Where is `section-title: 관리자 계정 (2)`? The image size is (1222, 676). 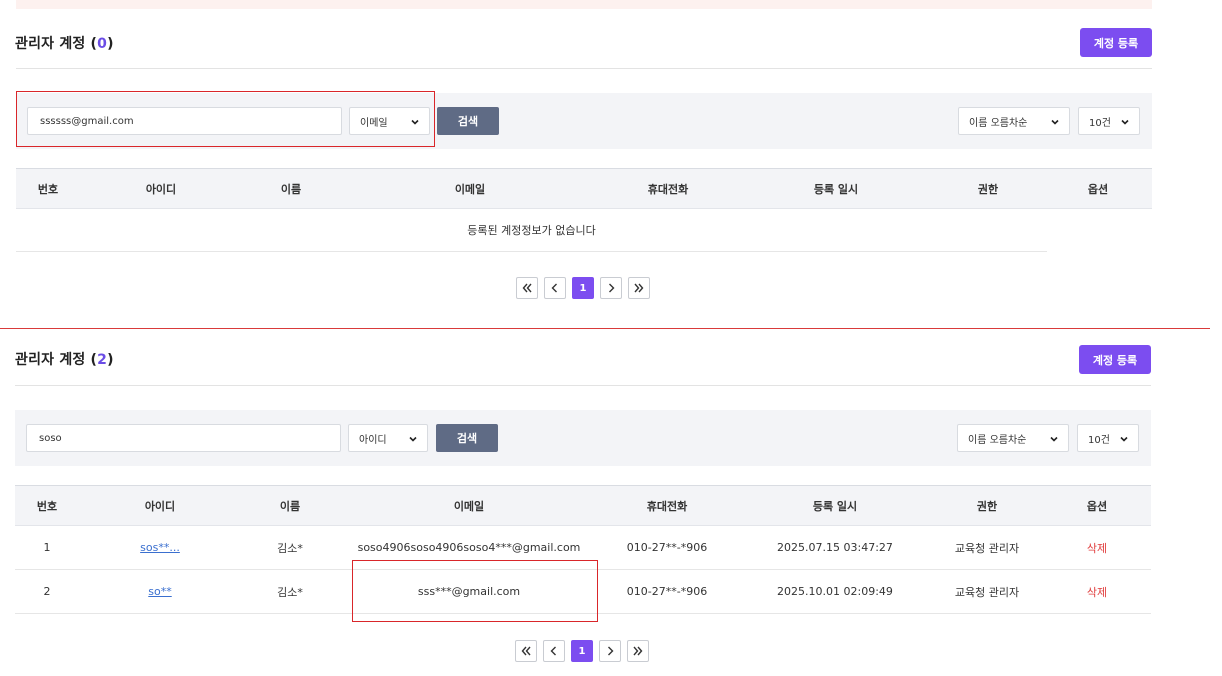
section-title: 관리자 계정 (2) is located at coordinates (64, 359).